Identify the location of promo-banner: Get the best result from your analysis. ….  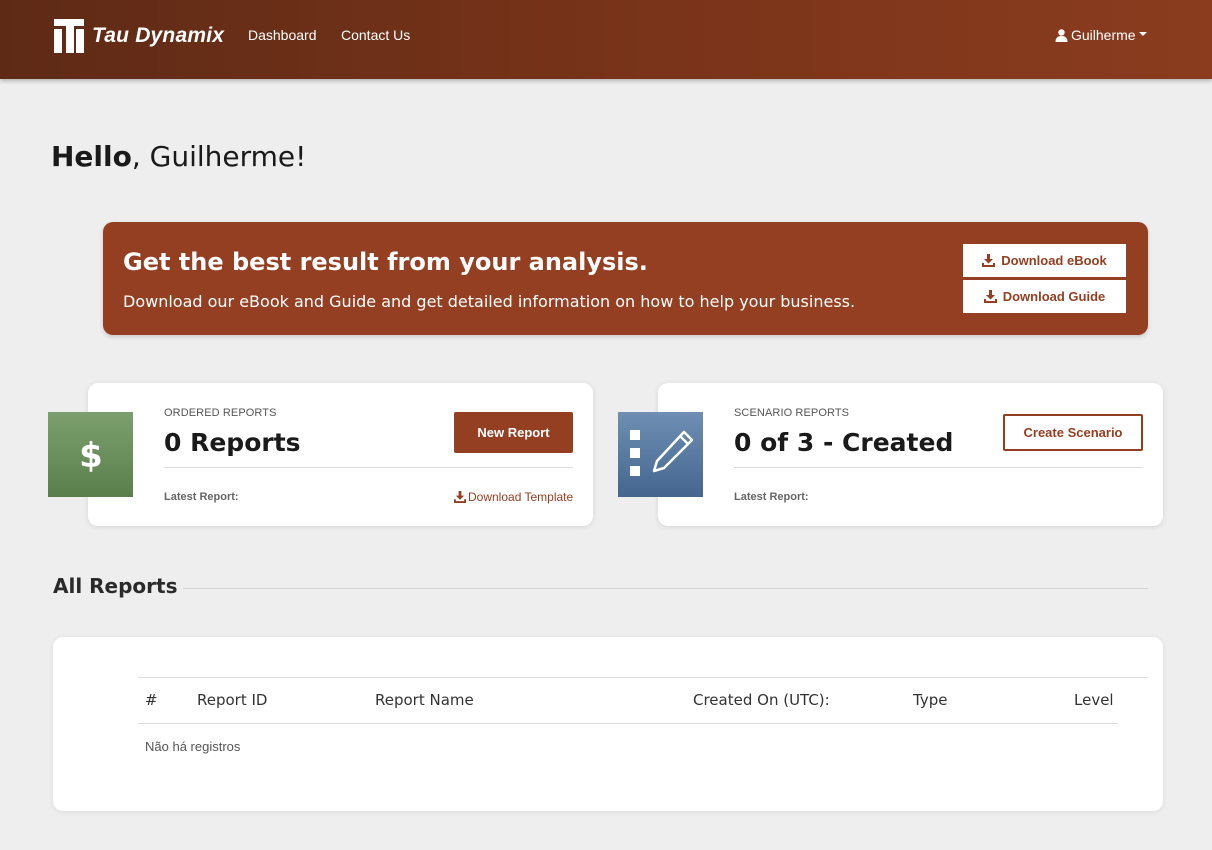
(625, 278).